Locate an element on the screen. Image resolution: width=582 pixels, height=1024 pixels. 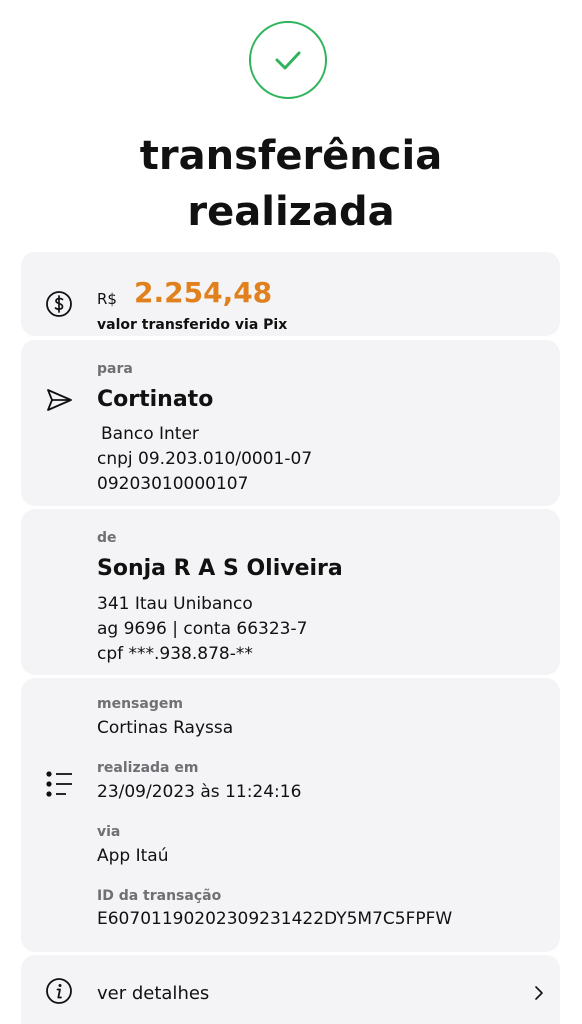
transfer-amount: 2.254,48 is located at coordinates (203, 292).